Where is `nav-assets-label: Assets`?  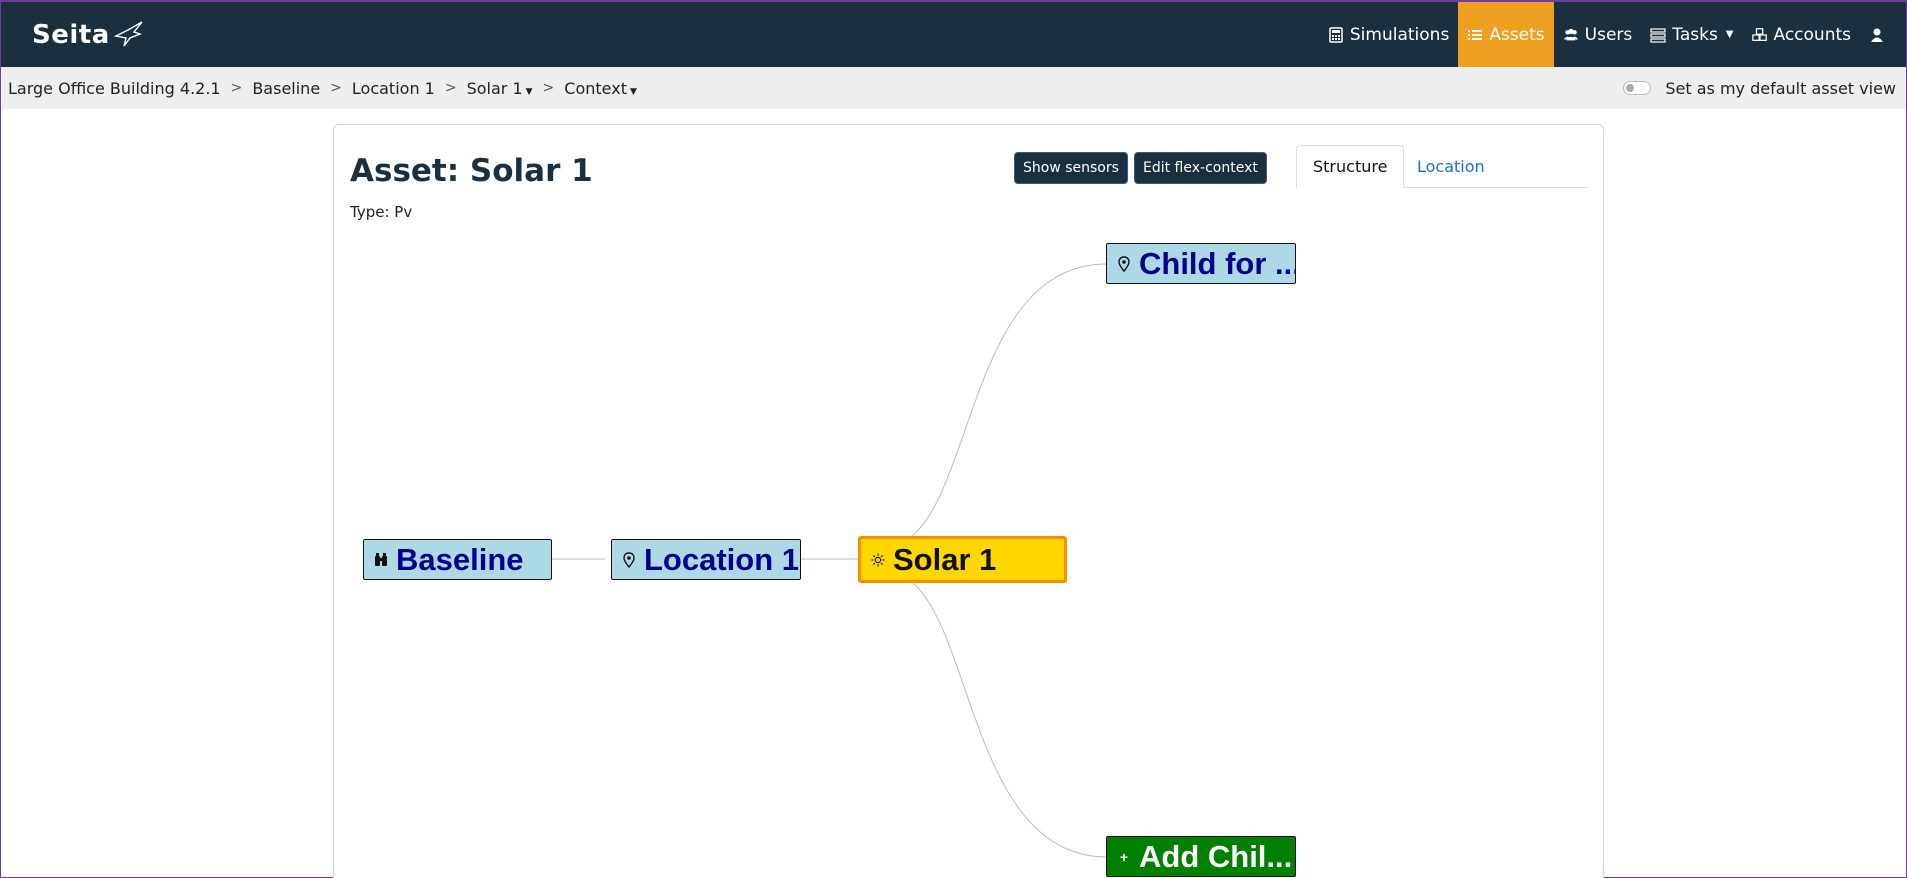
nav-assets-label: Assets is located at coordinates (1517, 34).